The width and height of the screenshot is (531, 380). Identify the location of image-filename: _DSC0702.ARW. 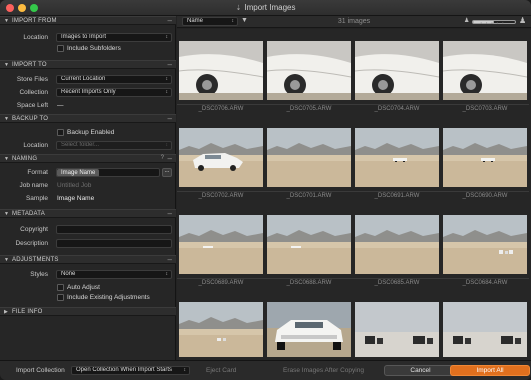
(221, 195).